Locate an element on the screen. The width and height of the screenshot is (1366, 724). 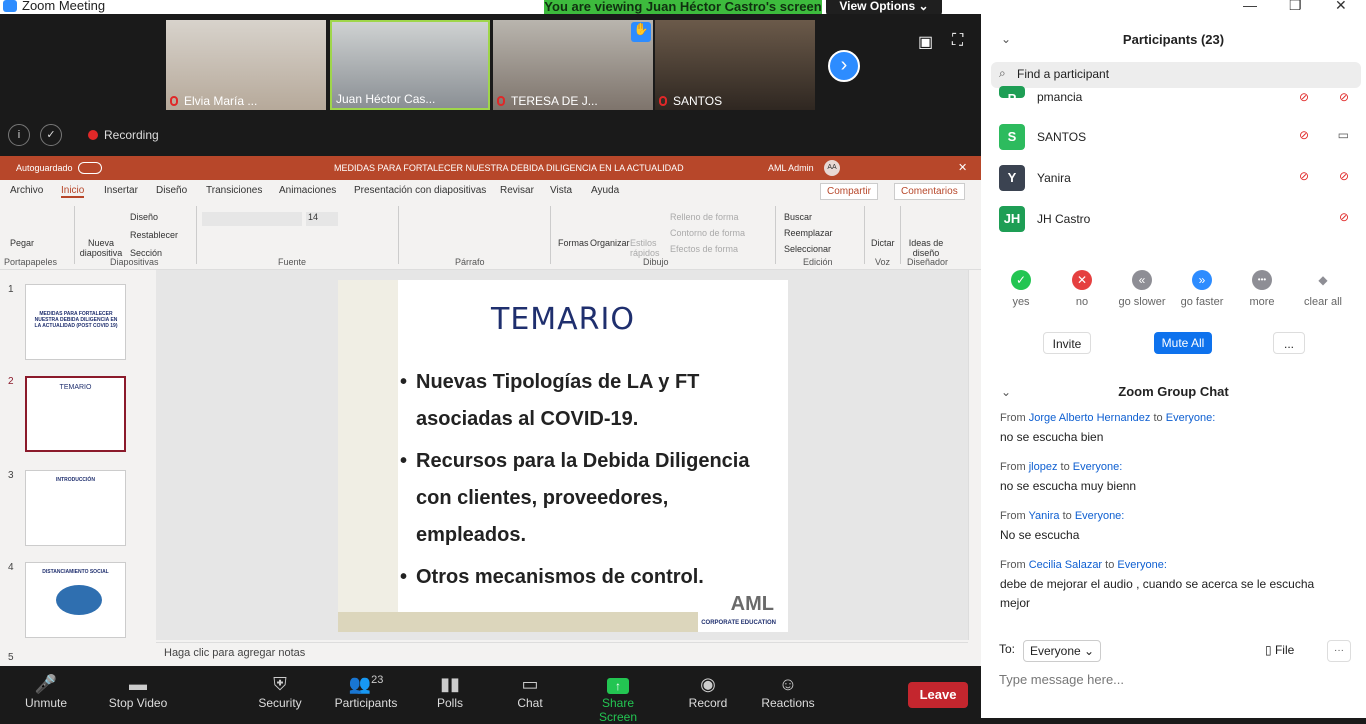
reaction-clear-all: ◆ clear all is located at coordinates (1323, 289).